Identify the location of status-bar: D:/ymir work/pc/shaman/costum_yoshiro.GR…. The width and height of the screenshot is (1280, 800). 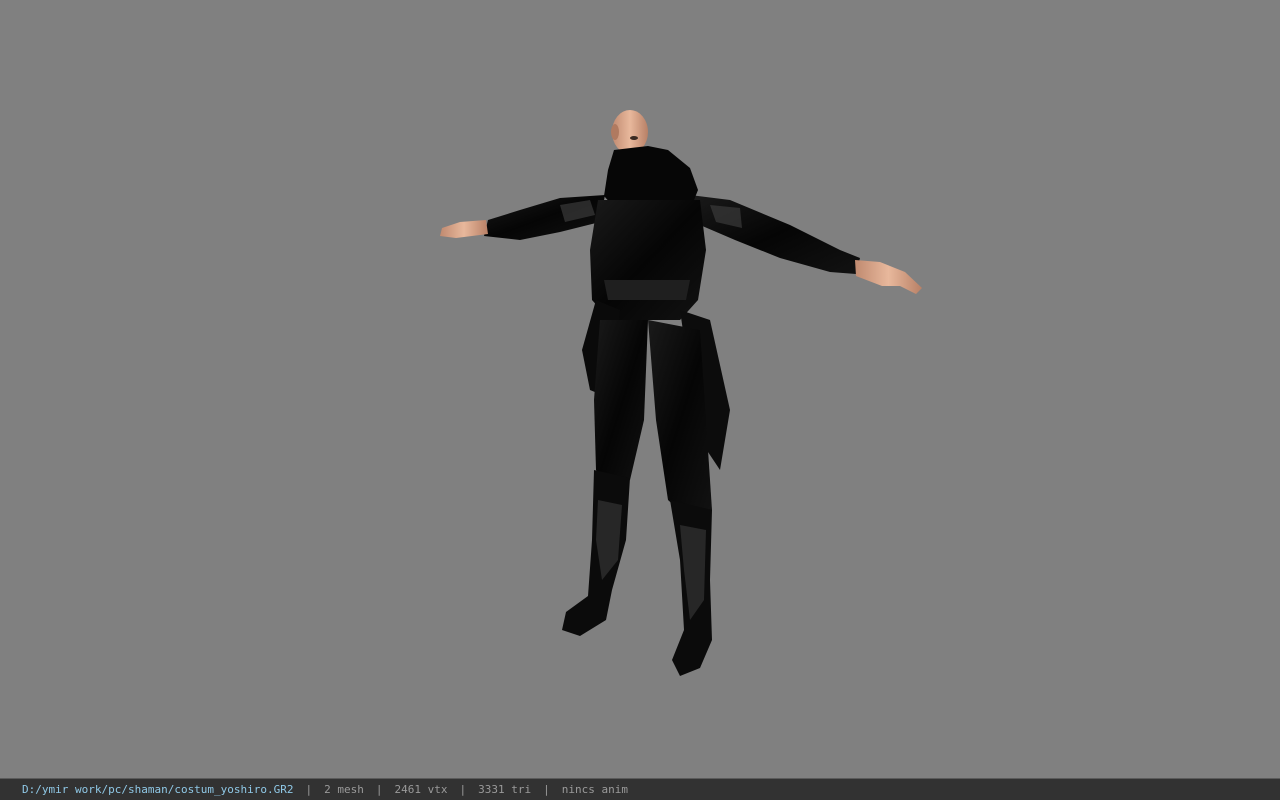
(640, 789).